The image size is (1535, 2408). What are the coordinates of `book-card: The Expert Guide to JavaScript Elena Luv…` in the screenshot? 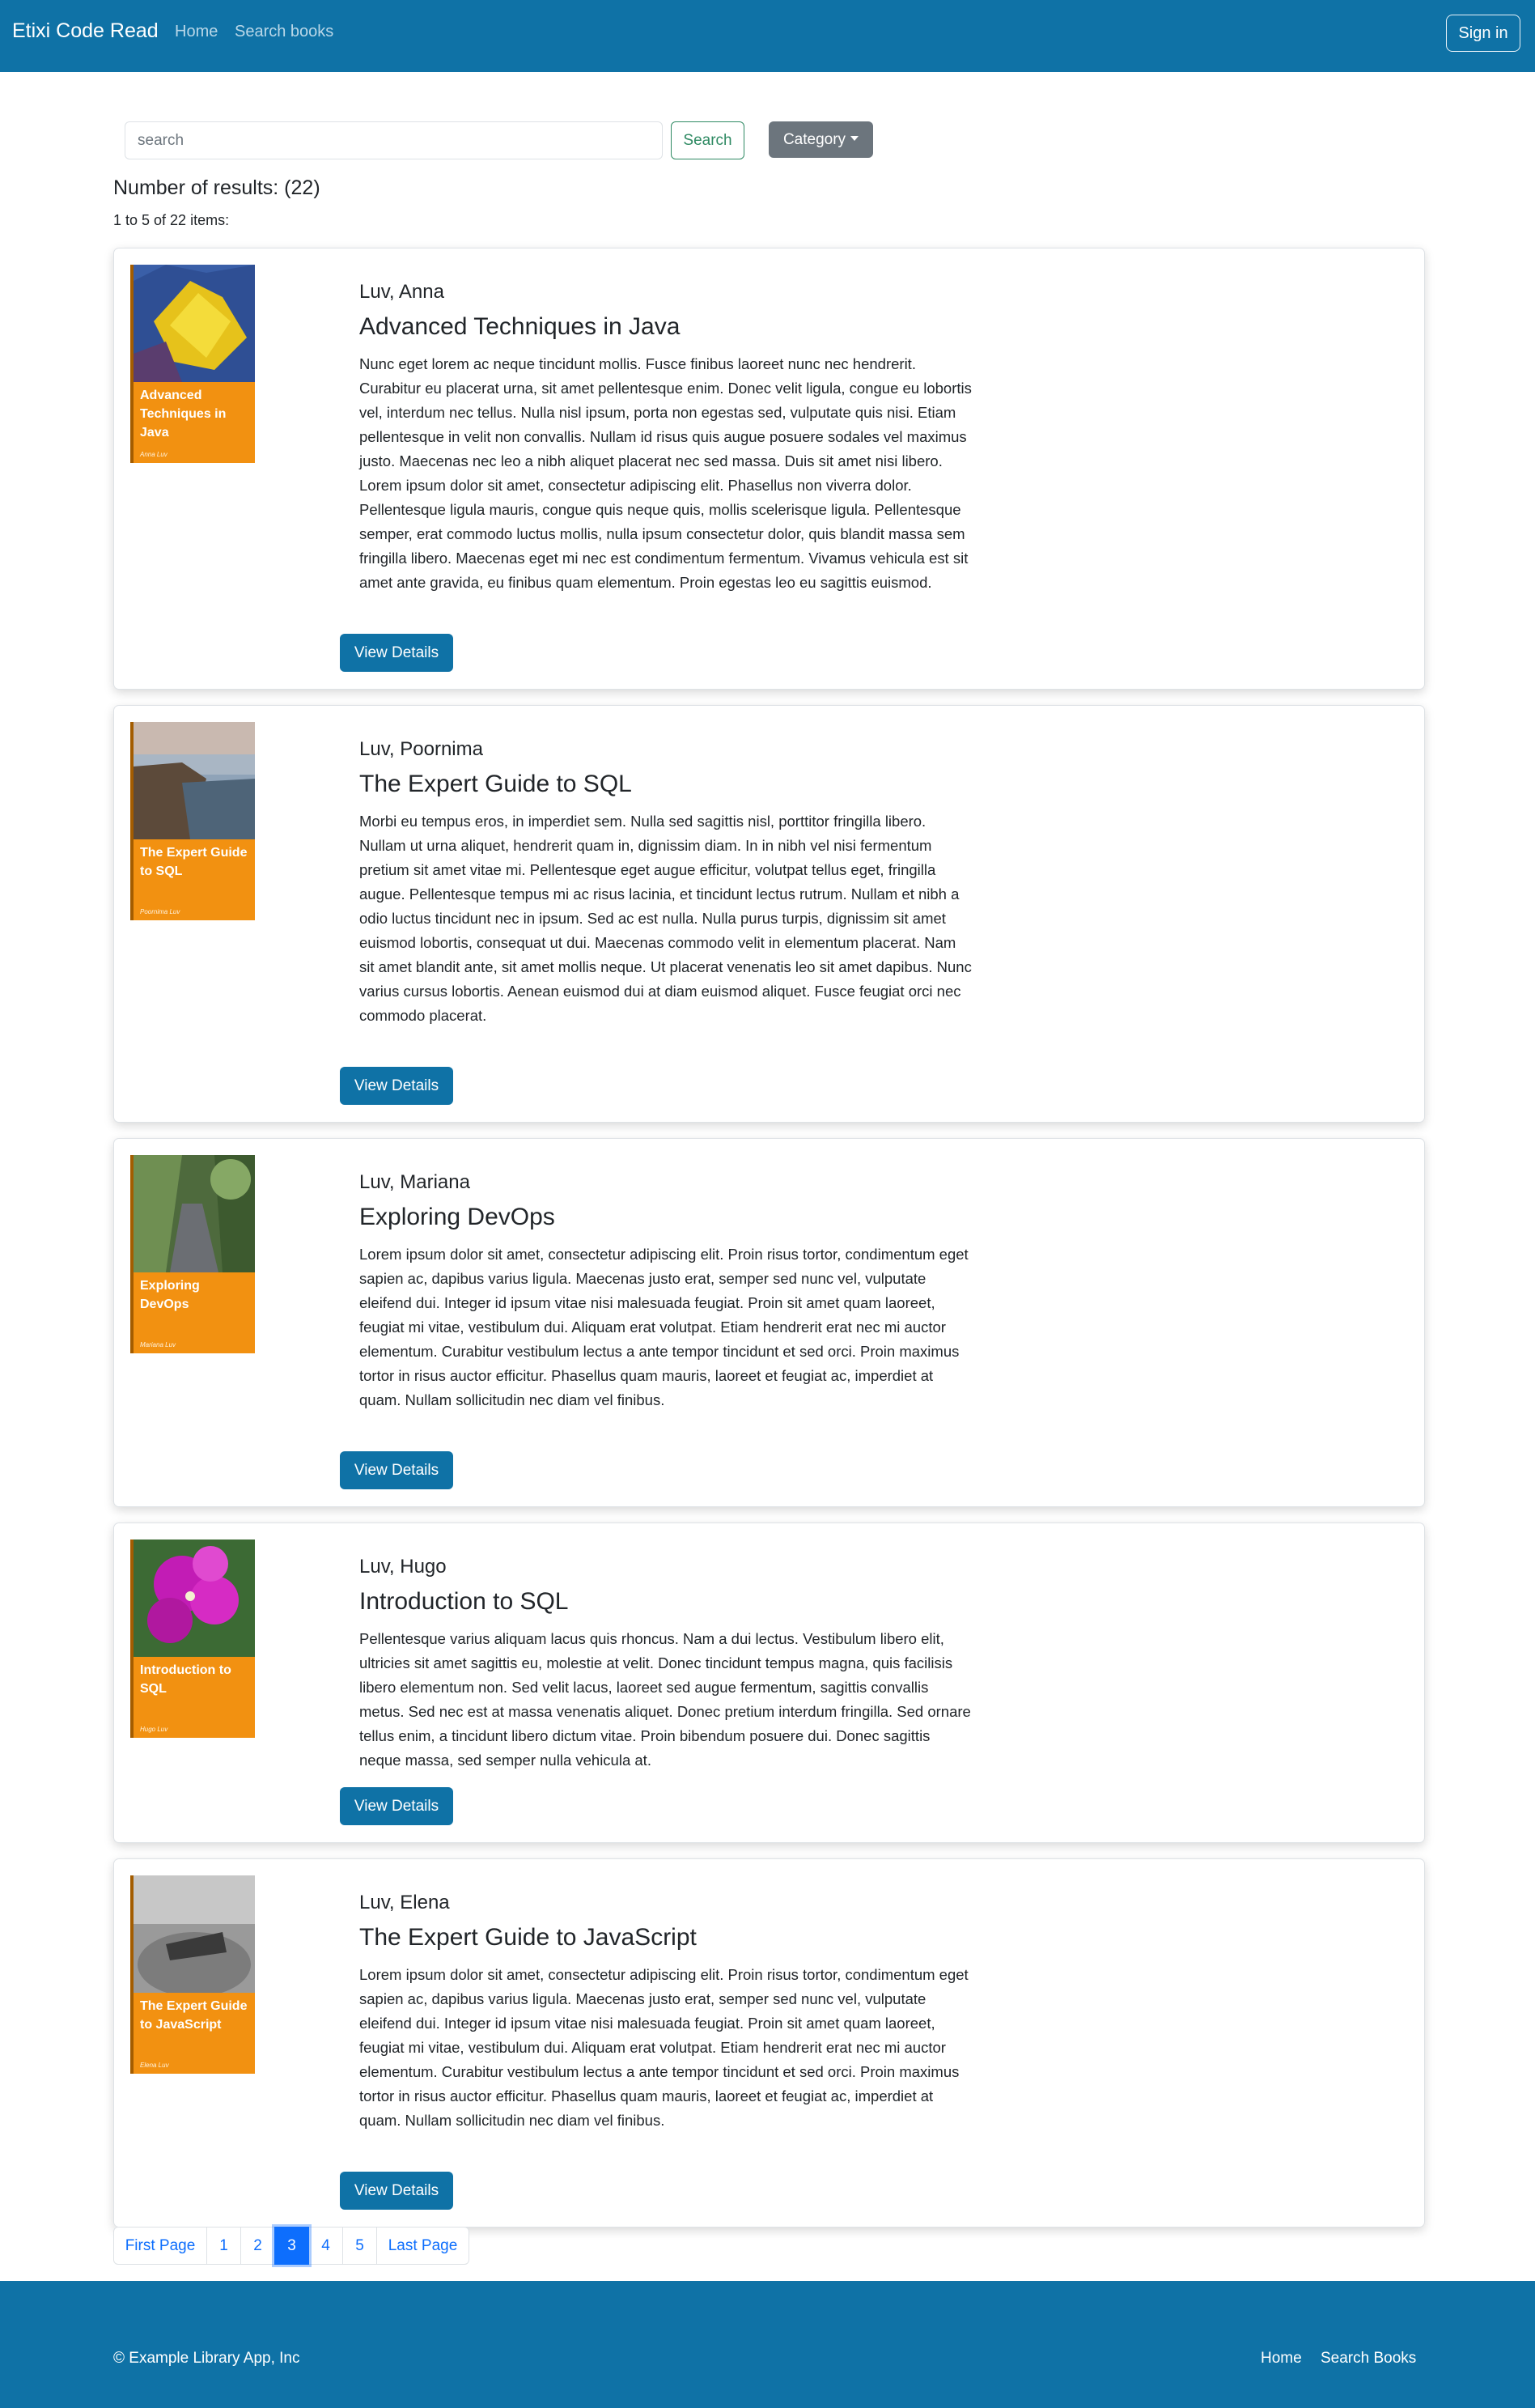 It's located at (769, 2043).